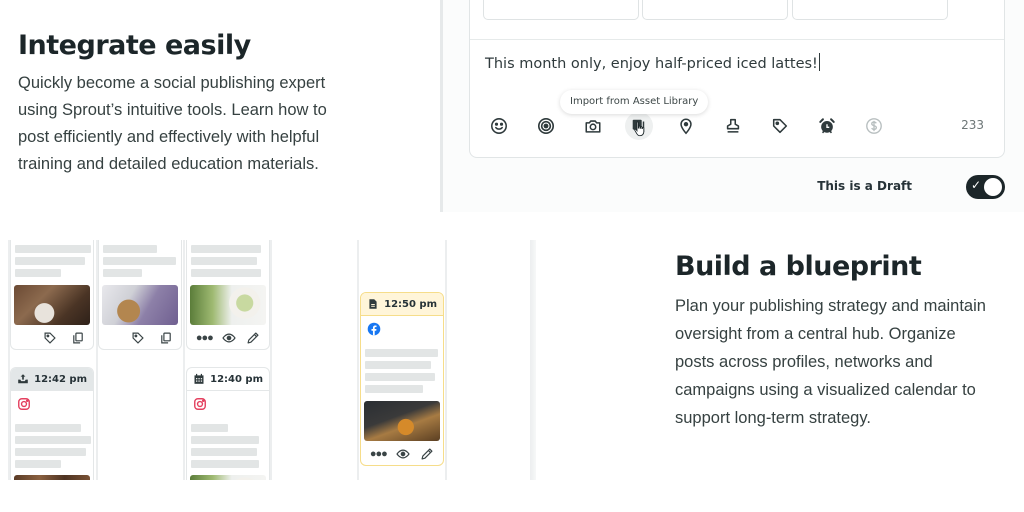 The image size is (1024, 512). Describe the element at coordinates (199, 378) in the screenshot. I see `calendar-icon` at that location.